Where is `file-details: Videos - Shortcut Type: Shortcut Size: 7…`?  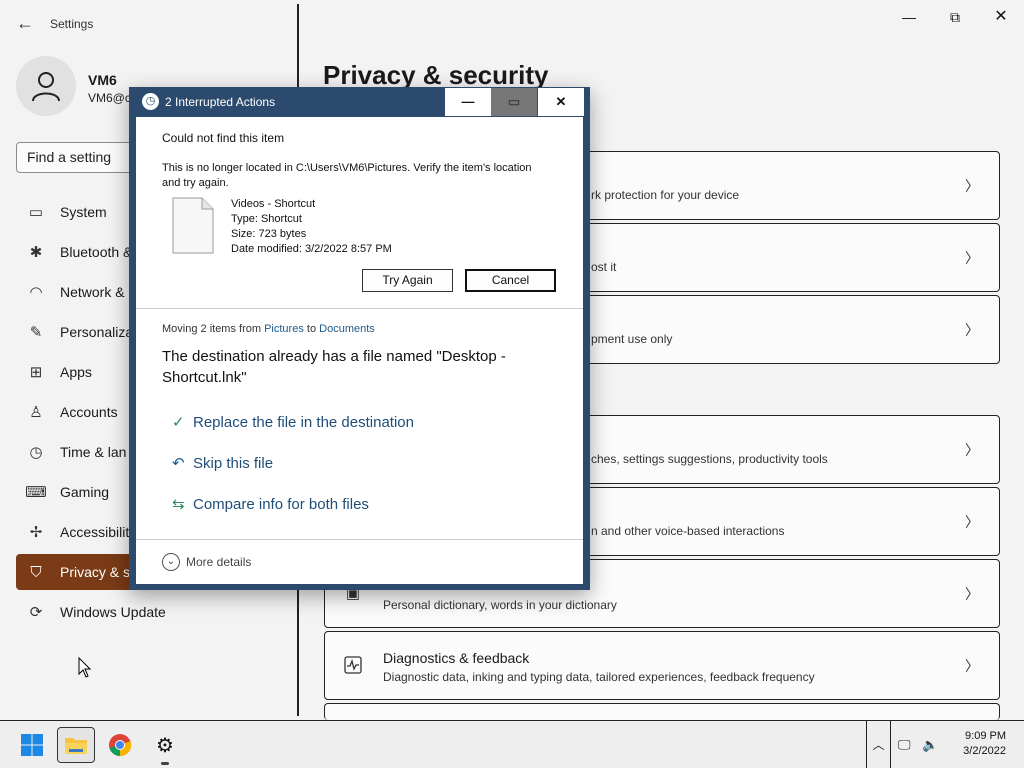 file-details: Videos - Shortcut Type: Shortcut Size: 7… is located at coordinates (311, 227).